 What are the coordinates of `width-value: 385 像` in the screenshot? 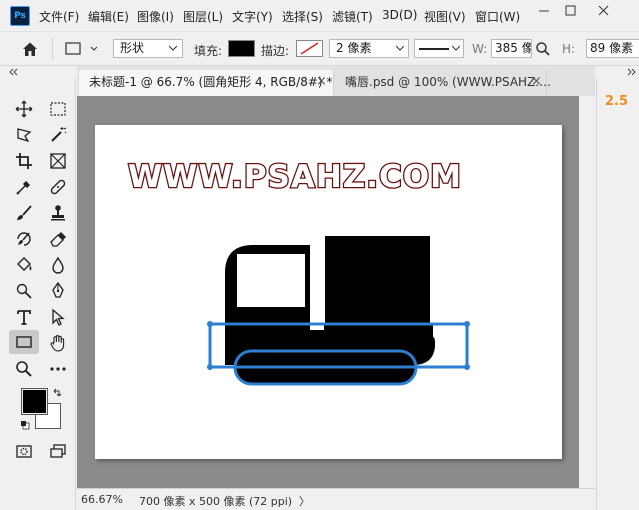 It's located at (513, 48).